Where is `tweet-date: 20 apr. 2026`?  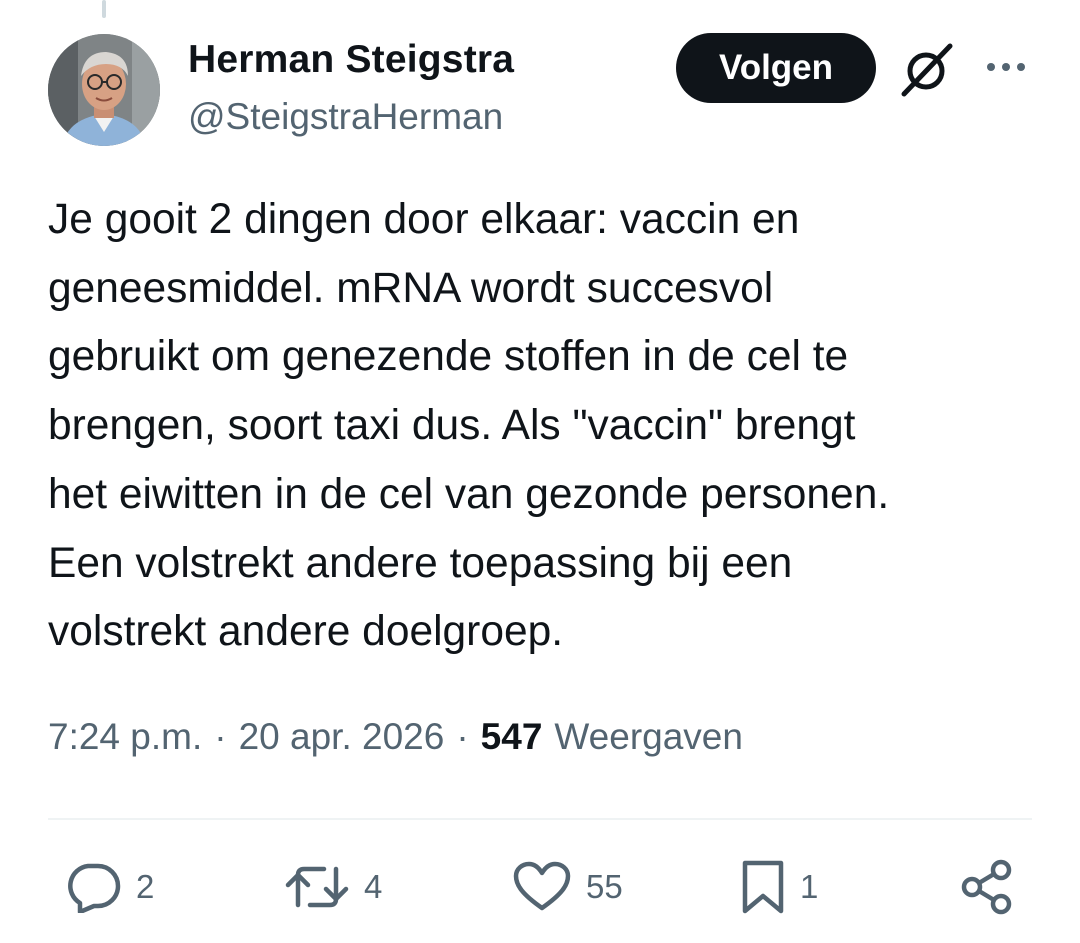 tweet-date: 20 apr. 2026 is located at coordinates (342, 737).